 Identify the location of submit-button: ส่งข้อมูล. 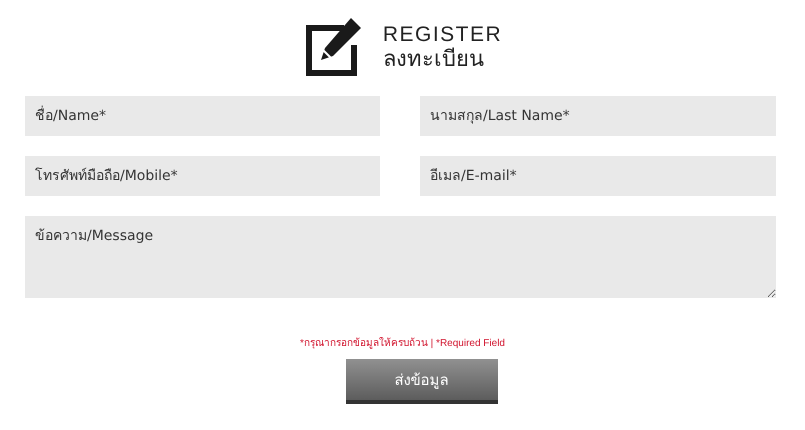
(422, 381).